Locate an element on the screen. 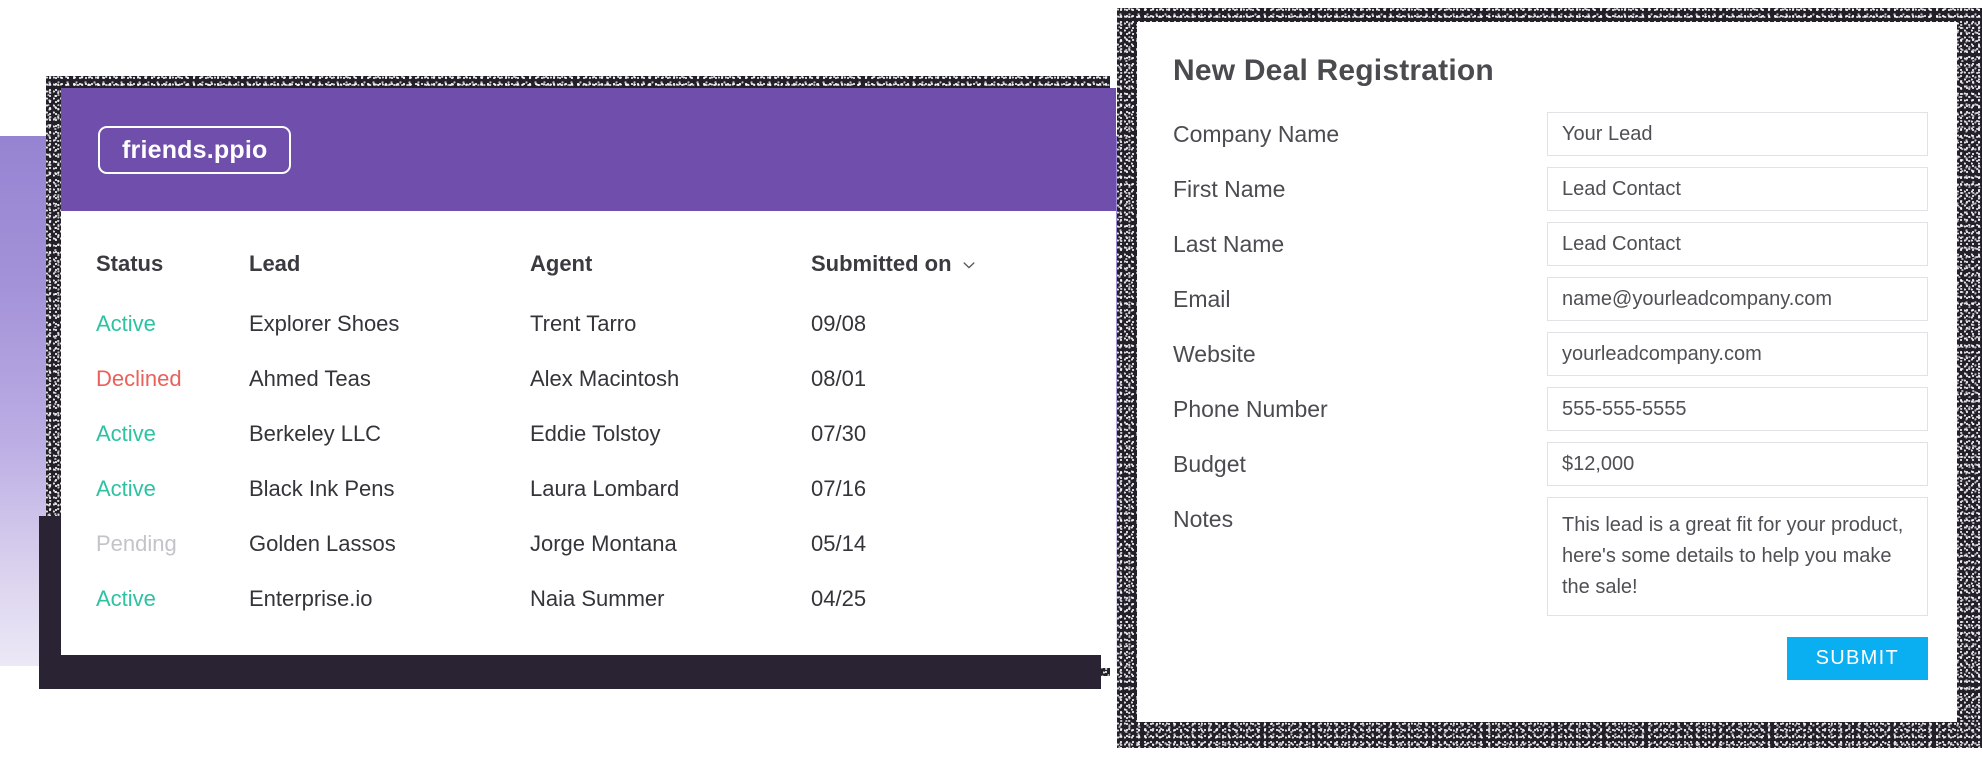  field-row-last-name: Last Name is located at coordinates (1550, 244).